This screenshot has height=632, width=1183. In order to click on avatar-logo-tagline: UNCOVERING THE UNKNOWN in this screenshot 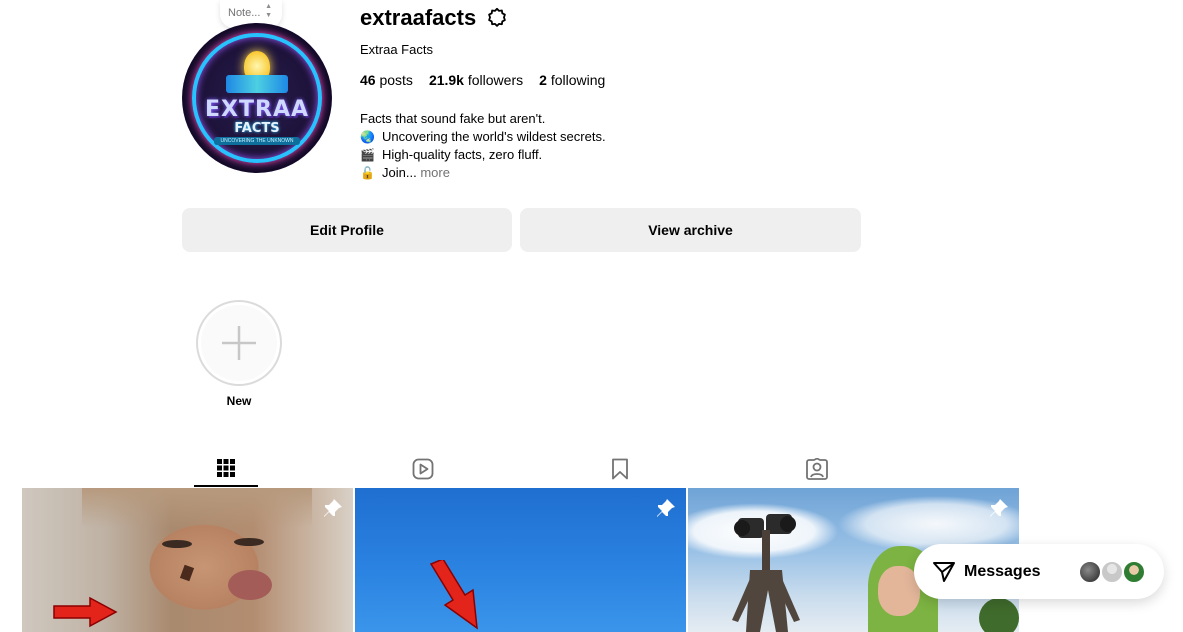, I will do `click(257, 141)`.